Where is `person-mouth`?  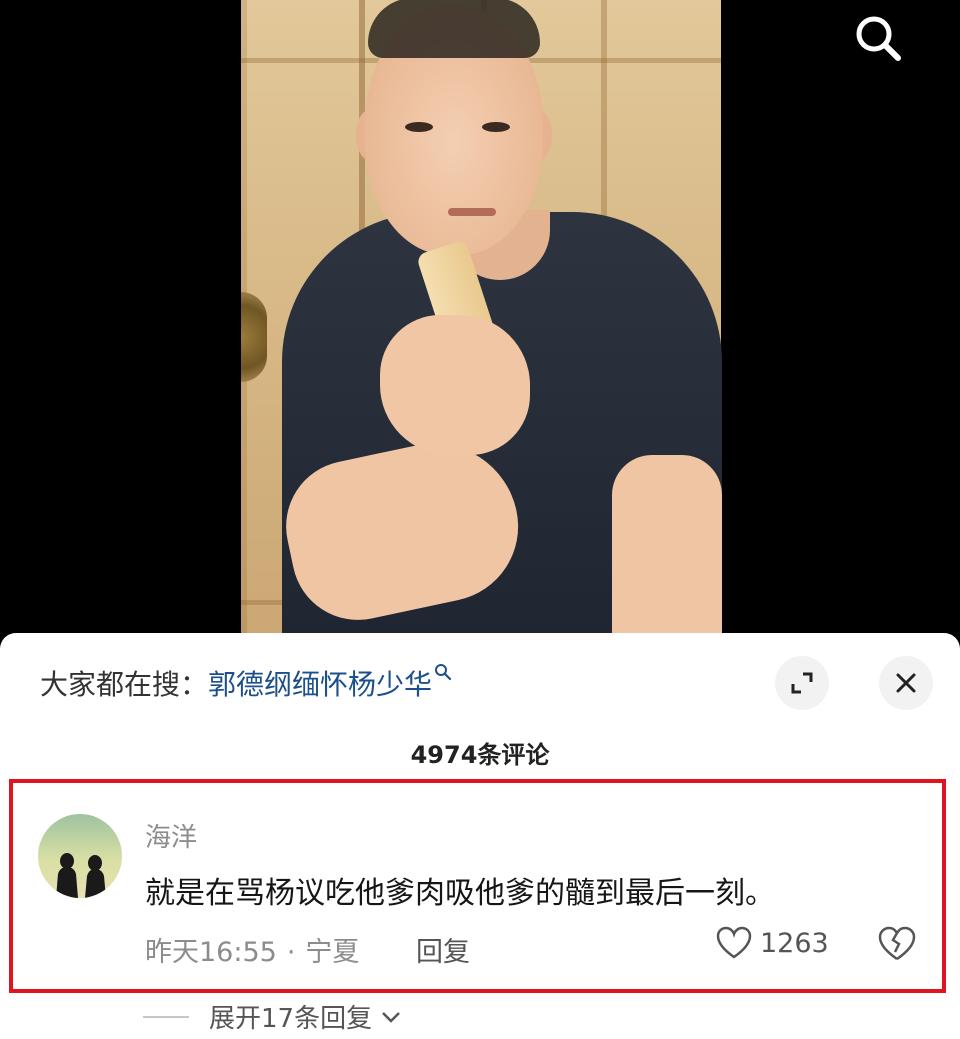 person-mouth is located at coordinates (472, 212).